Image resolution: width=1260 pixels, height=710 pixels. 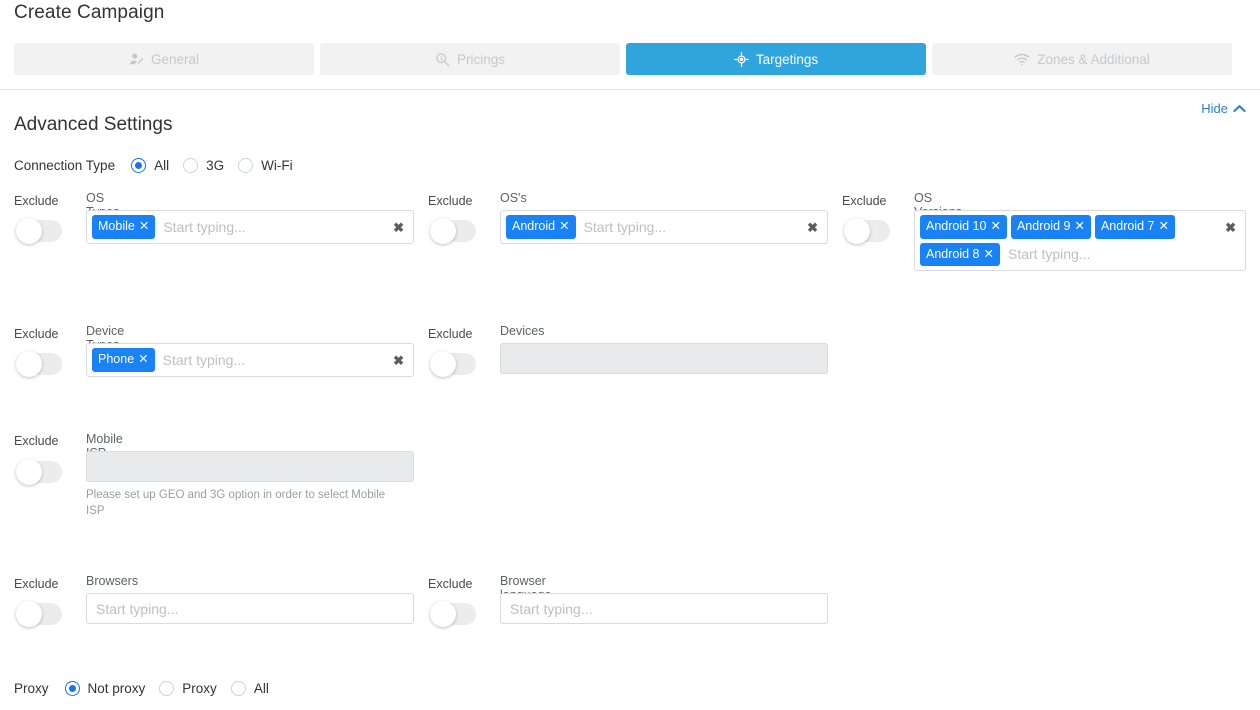 What do you see at coordinates (812, 227) in the screenshot?
I see `clear-oss-icon: ✖` at bounding box center [812, 227].